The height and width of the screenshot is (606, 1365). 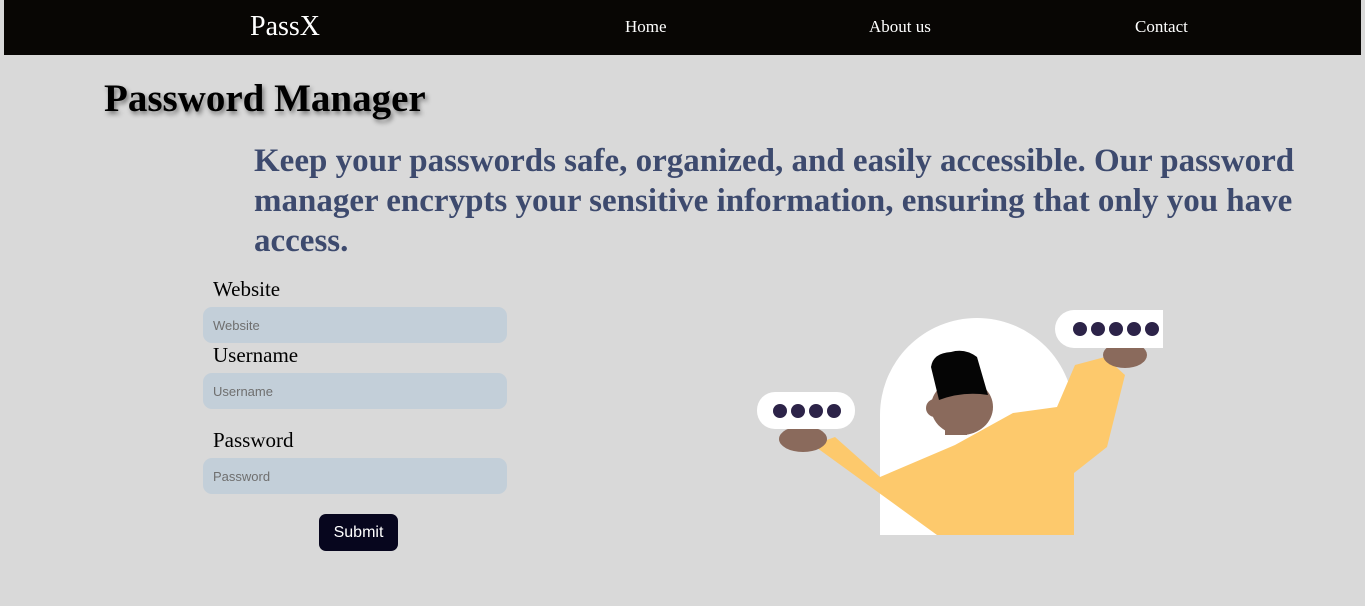 I want to click on nav-link-contact: Contact, so click(x=1161, y=27).